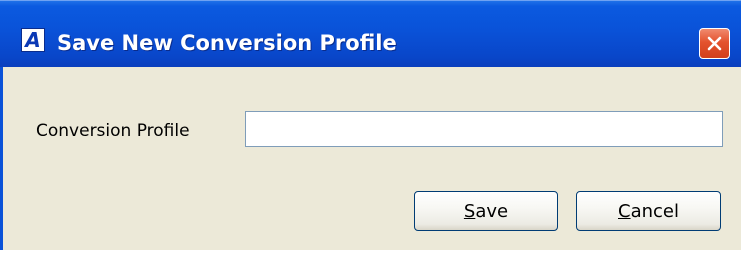 This screenshot has height=255, width=741. I want to click on app-logo-icon: A, so click(33, 40).